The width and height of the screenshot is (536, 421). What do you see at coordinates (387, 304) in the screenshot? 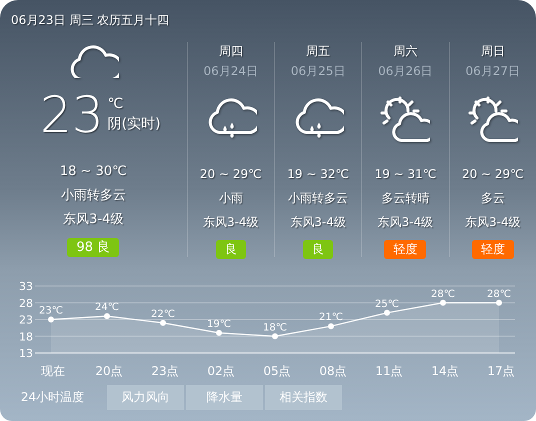
I see `temperature-label: 25℃` at bounding box center [387, 304].